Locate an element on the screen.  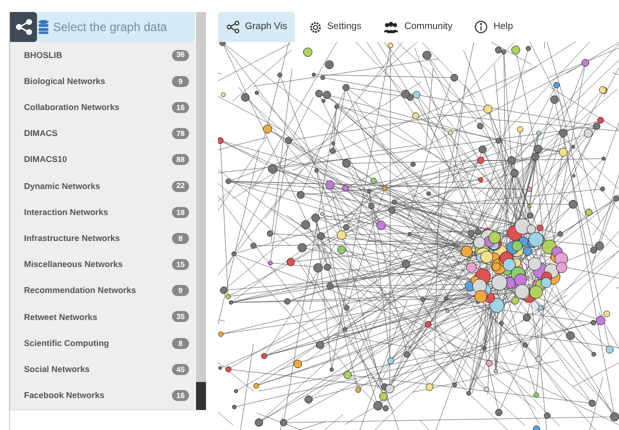
scrollbar is located at coordinates (201, 211).